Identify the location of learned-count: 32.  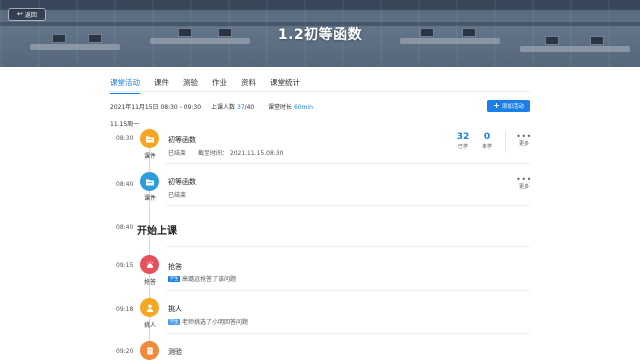
(463, 137).